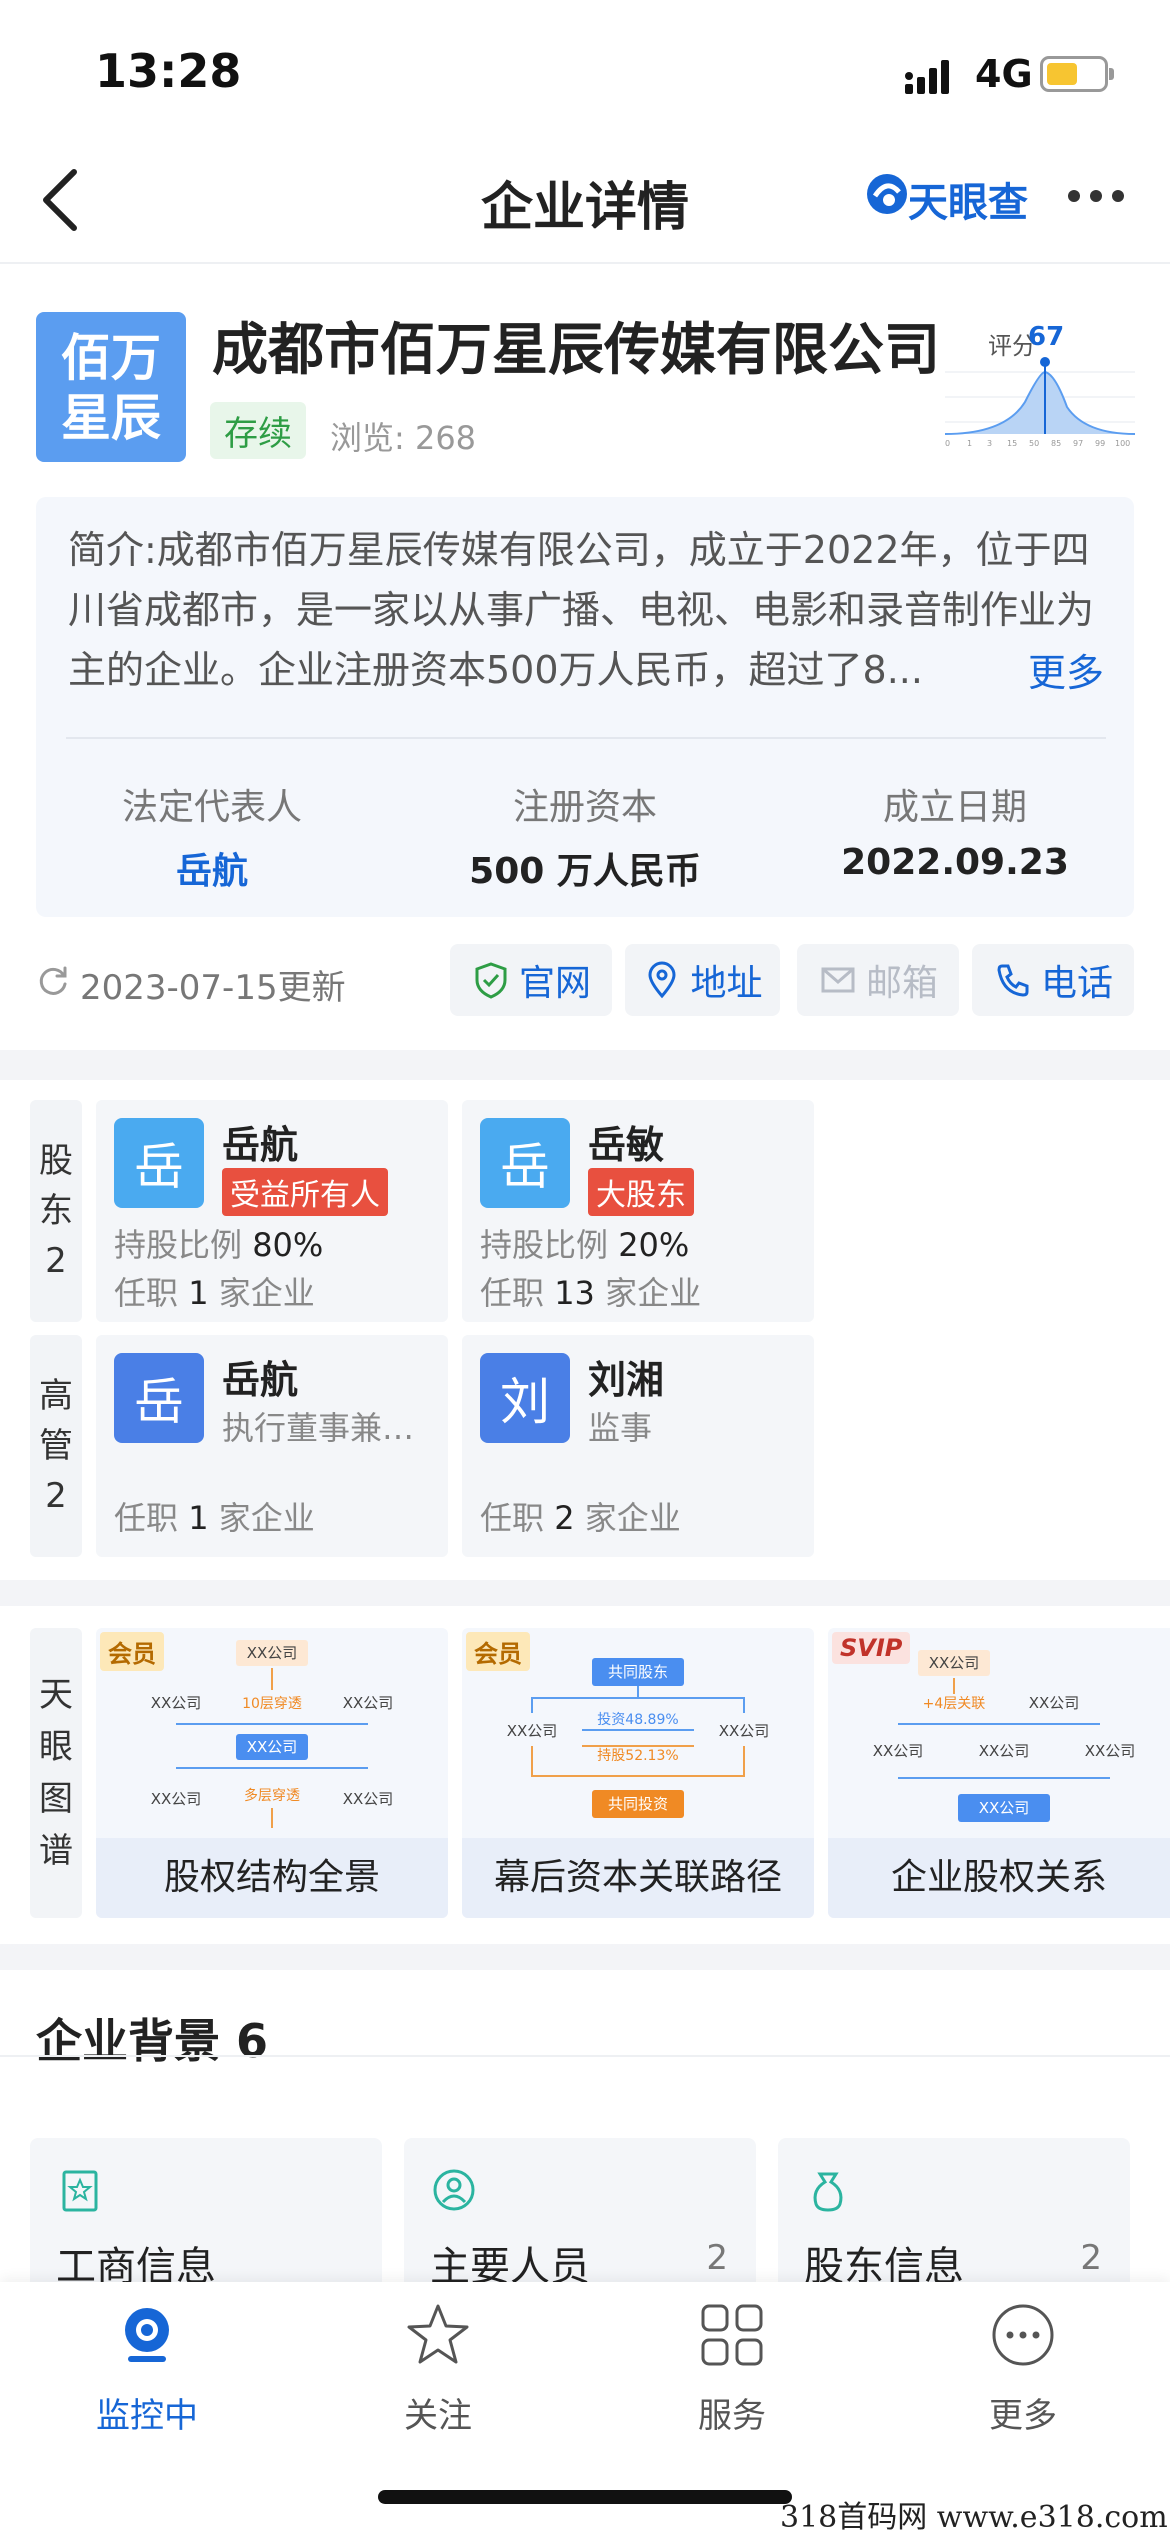  Describe the element at coordinates (927, 77) in the screenshot. I see `signal-icon` at that location.